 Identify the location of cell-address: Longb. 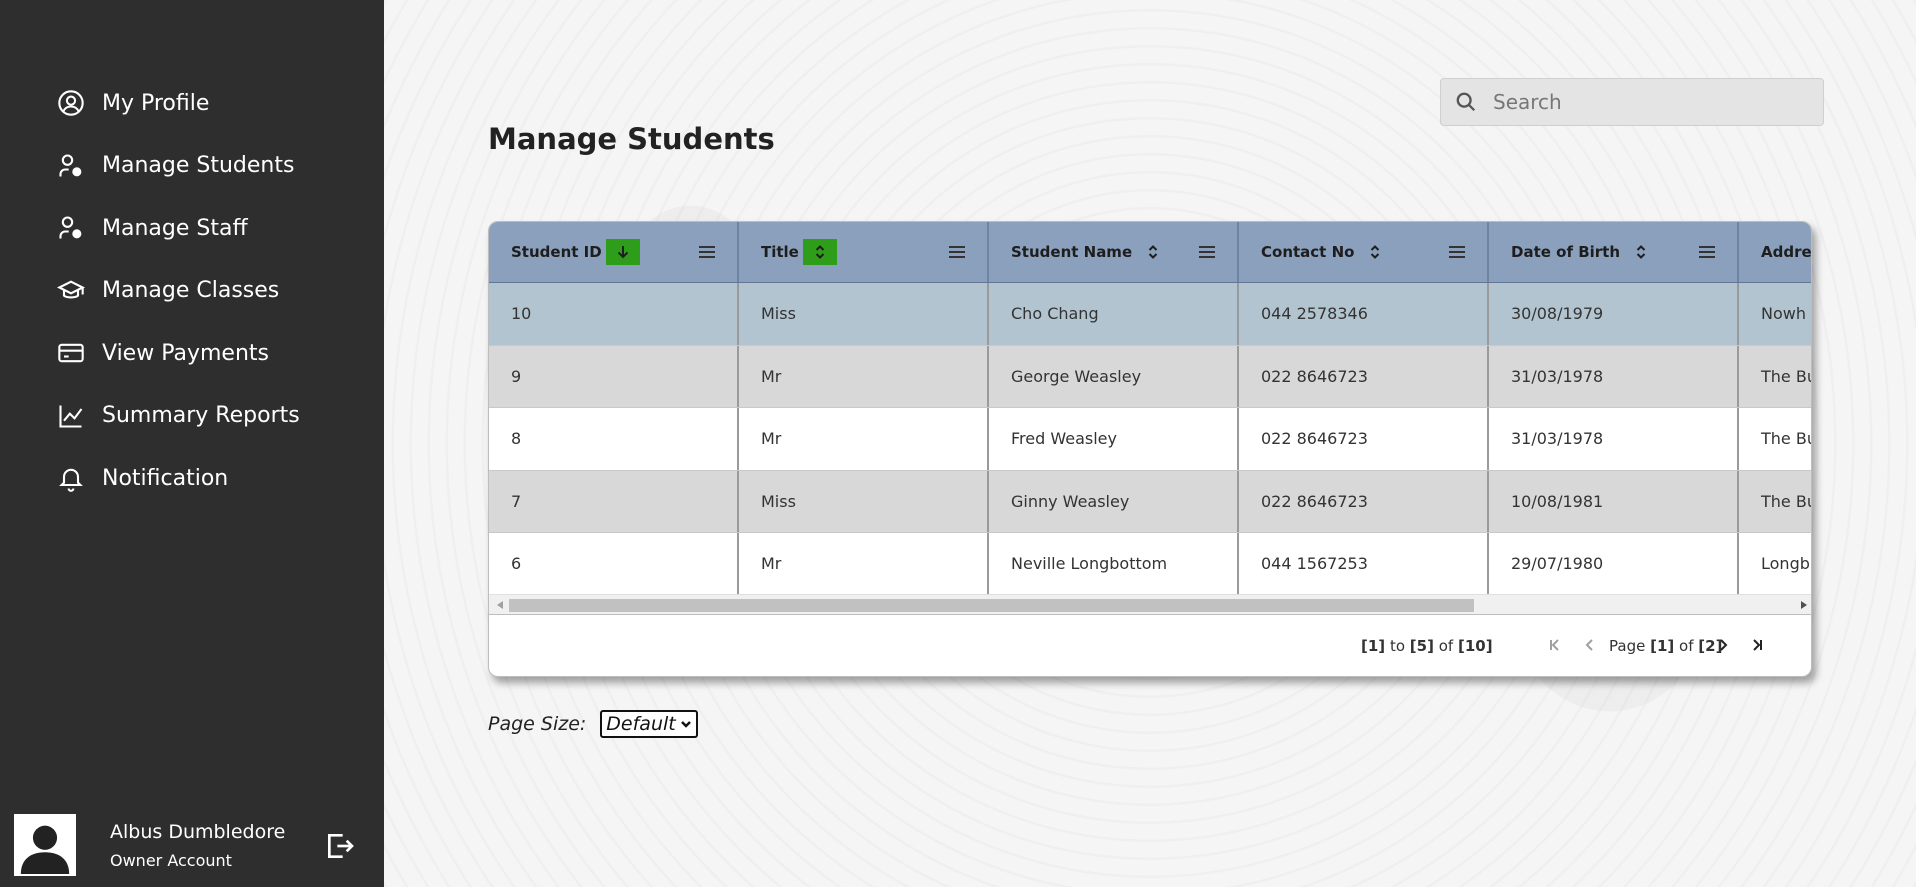
(1785, 564).